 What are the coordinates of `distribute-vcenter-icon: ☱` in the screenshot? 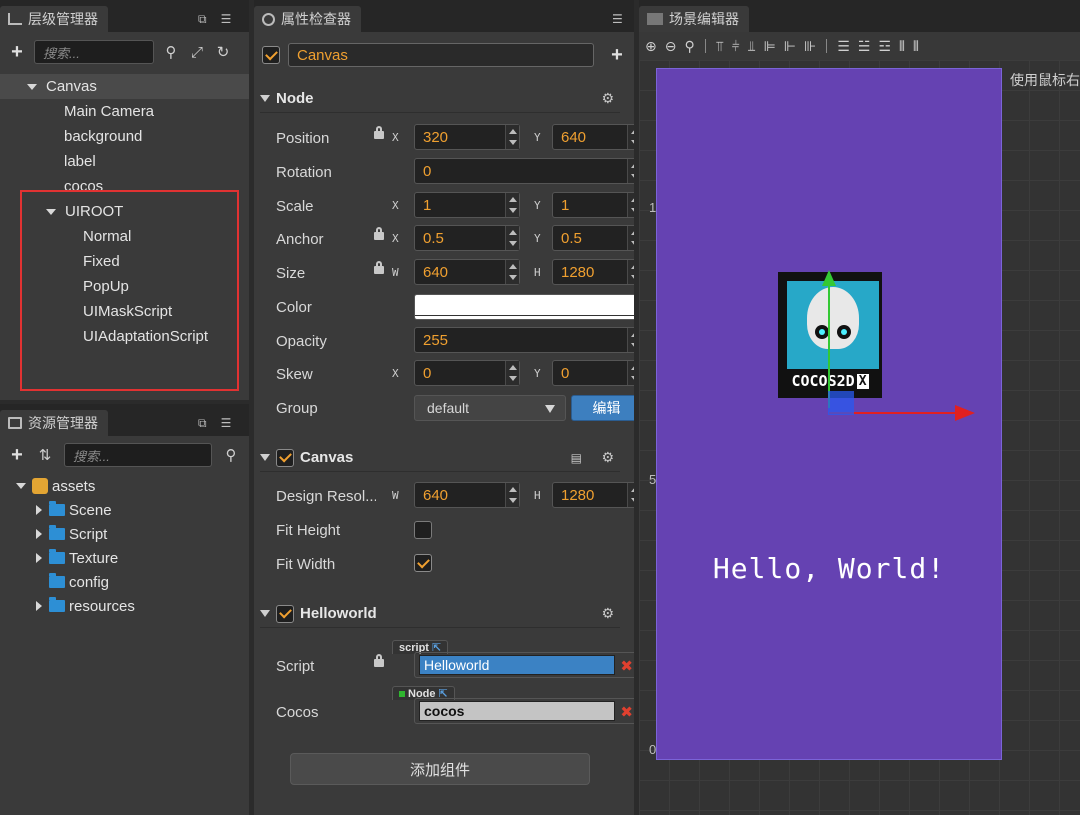 It's located at (864, 46).